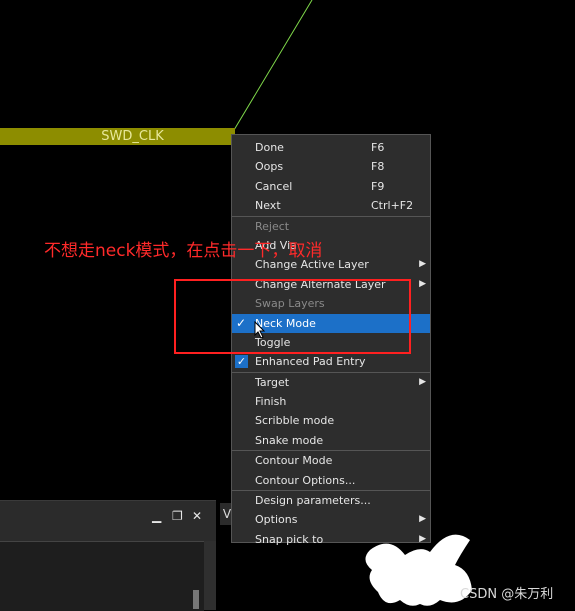 Image resolution: width=575 pixels, height=611 pixels. I want to click on menu-item-next: Next Ctrl+F2, so click(331, 205).